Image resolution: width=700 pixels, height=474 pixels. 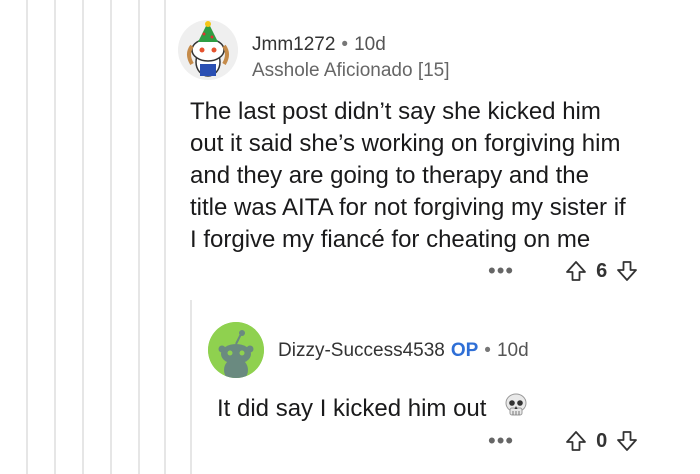 What do you see at coordinates (191, 387) in the screenshot?
I see `thread-line-child` at bounding box center [191, 387].